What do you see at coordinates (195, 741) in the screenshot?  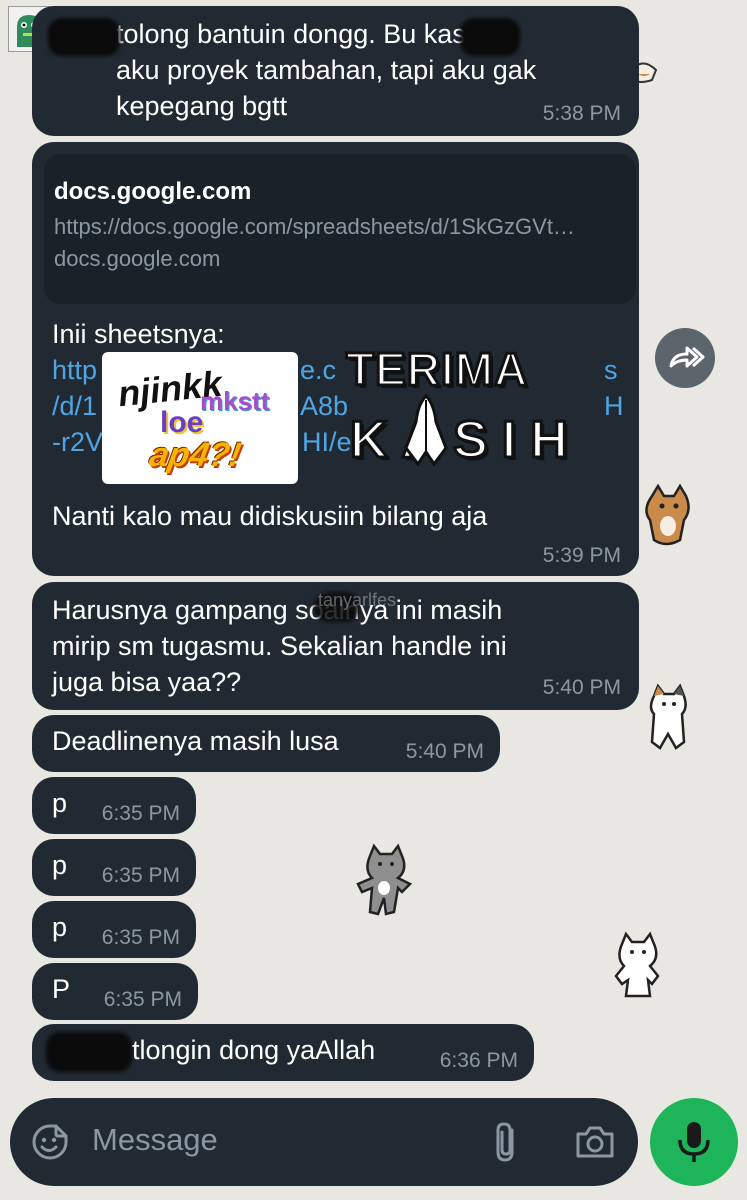 I see `message-text: Deadlinenya masih lusa` at bounding box center [195, 741].